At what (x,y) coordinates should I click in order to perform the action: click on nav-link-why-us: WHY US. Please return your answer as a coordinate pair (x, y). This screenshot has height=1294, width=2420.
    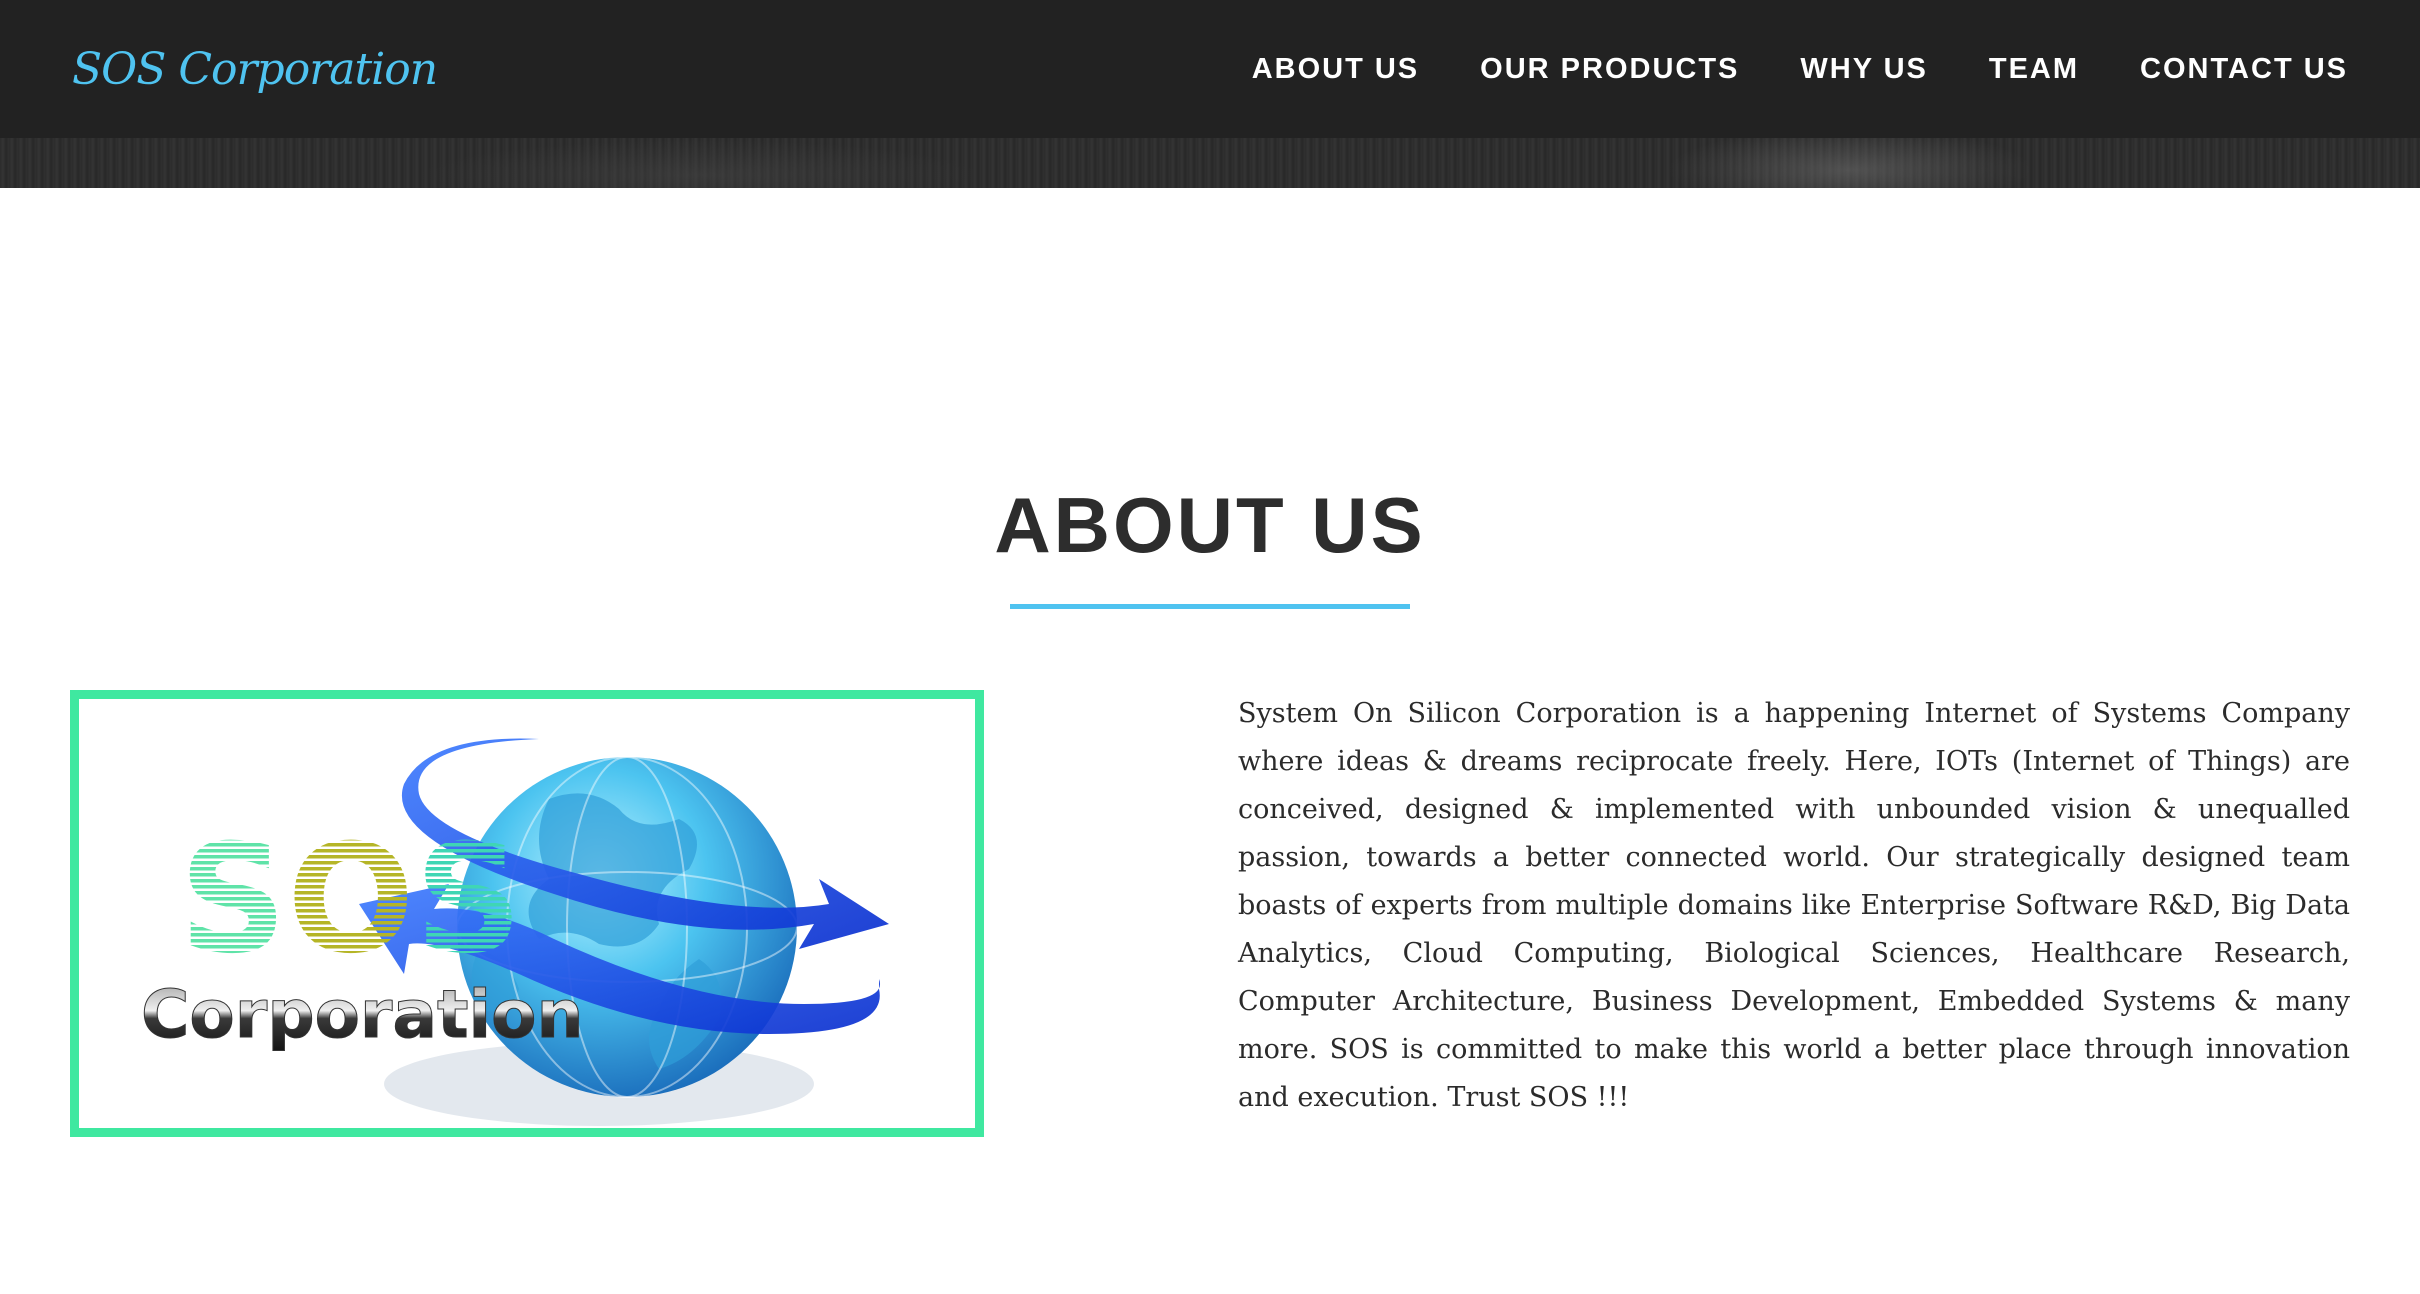
    Looking at the image, I should click on (1863, 69).